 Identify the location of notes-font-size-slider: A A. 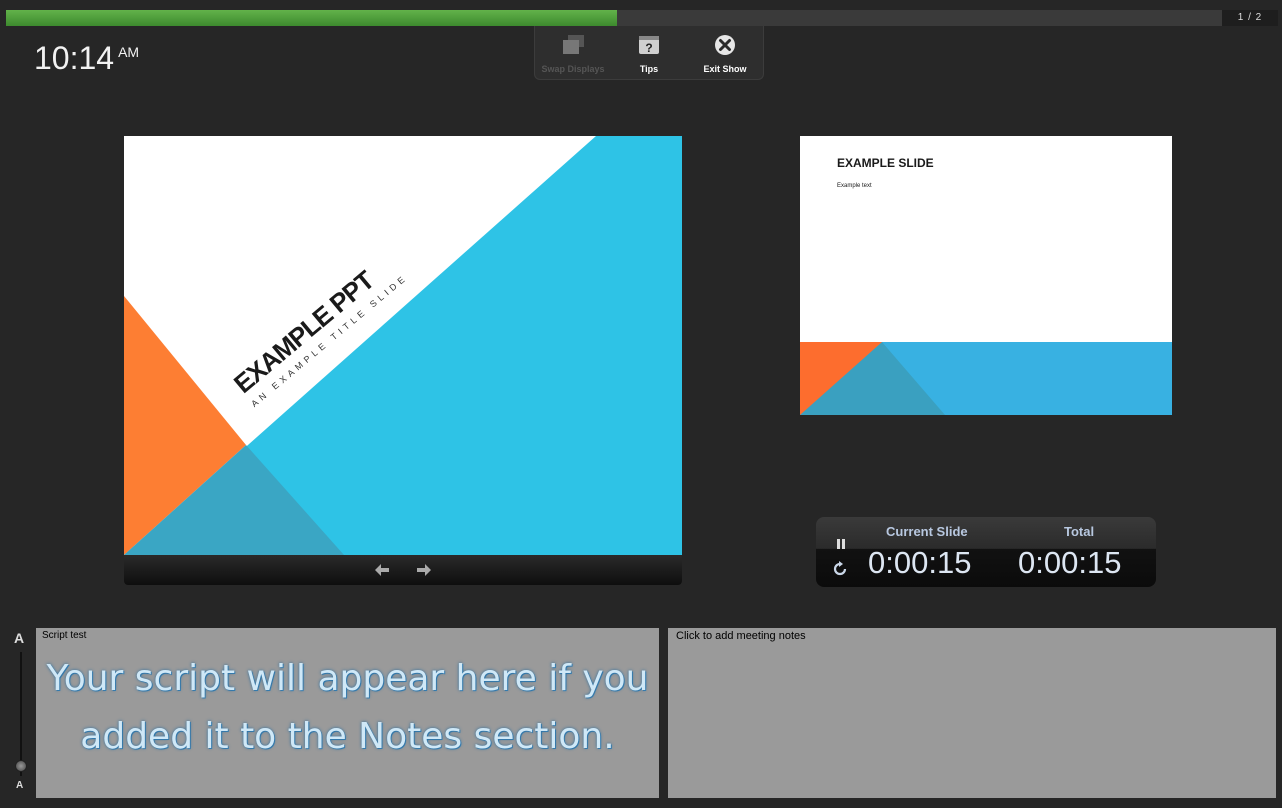
(21, 712).